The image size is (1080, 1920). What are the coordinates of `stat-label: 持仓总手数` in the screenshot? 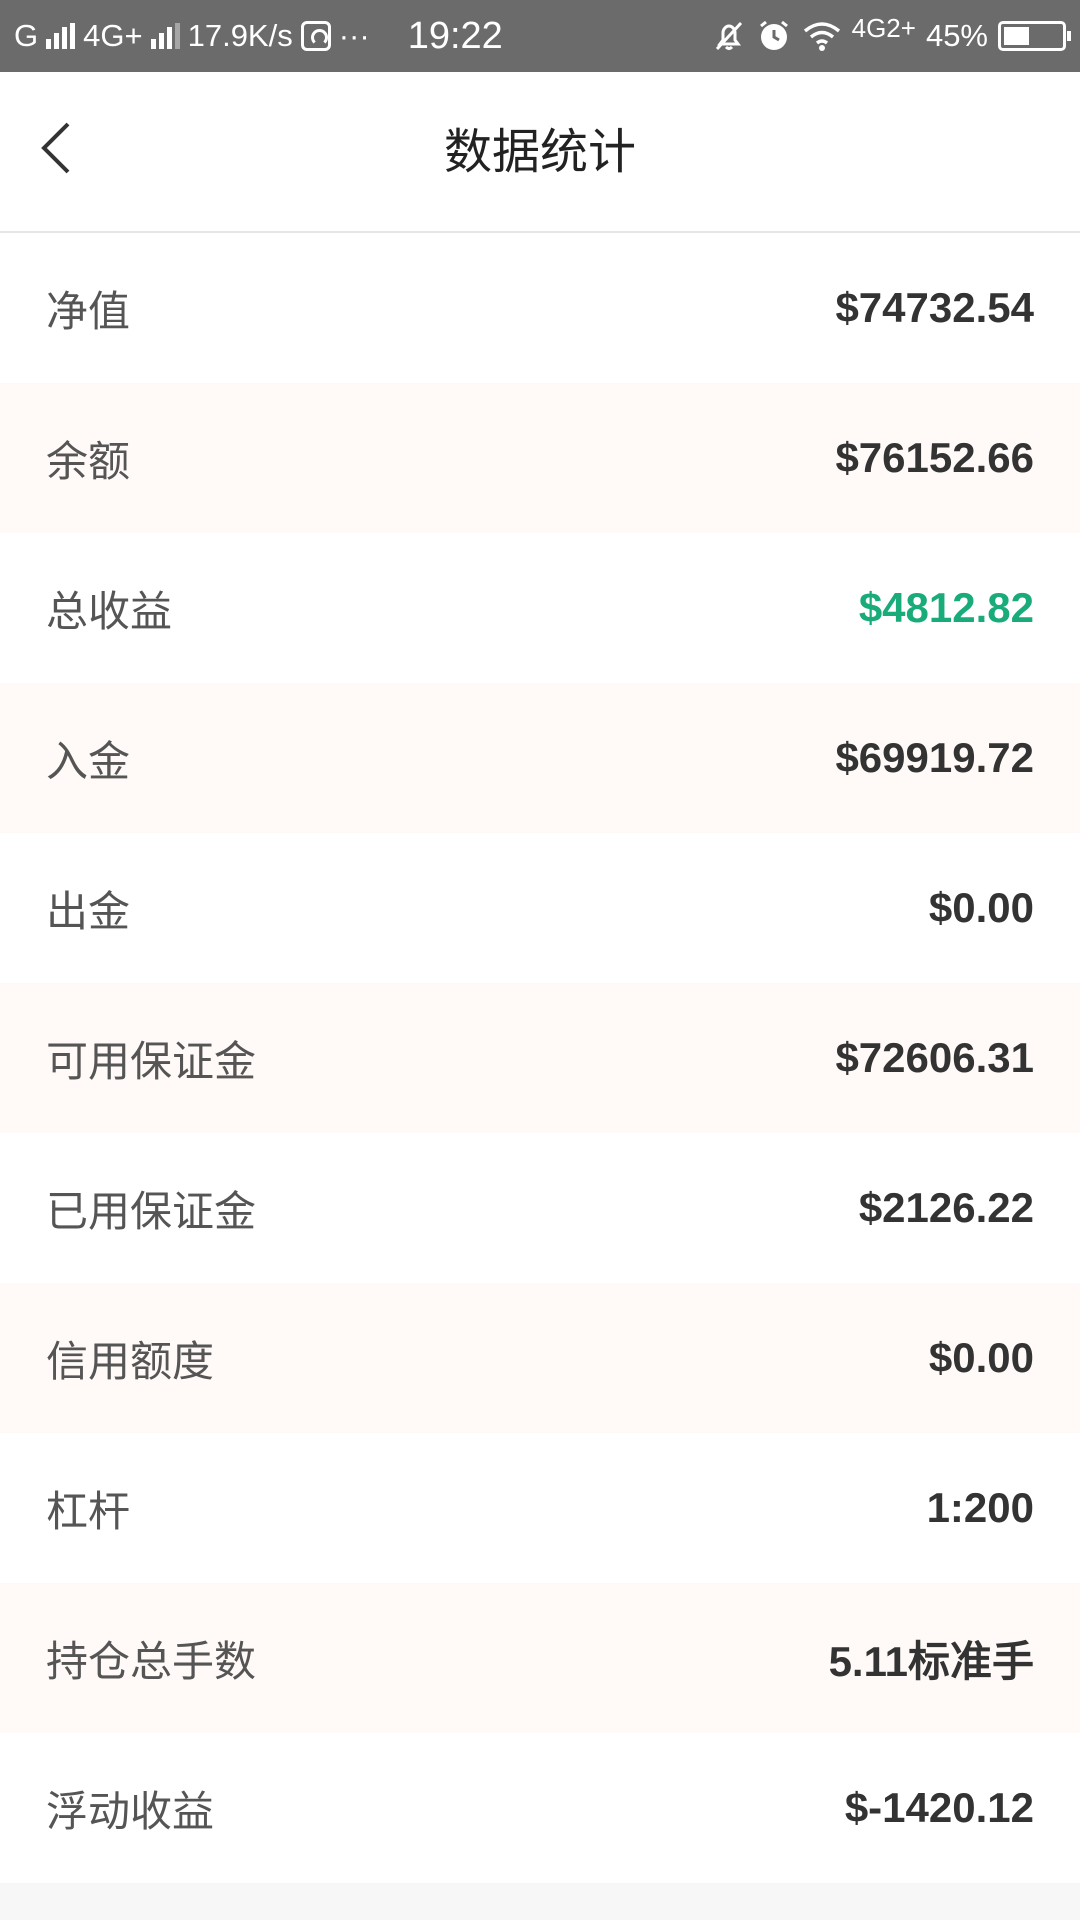 It's located at (151, 1661).